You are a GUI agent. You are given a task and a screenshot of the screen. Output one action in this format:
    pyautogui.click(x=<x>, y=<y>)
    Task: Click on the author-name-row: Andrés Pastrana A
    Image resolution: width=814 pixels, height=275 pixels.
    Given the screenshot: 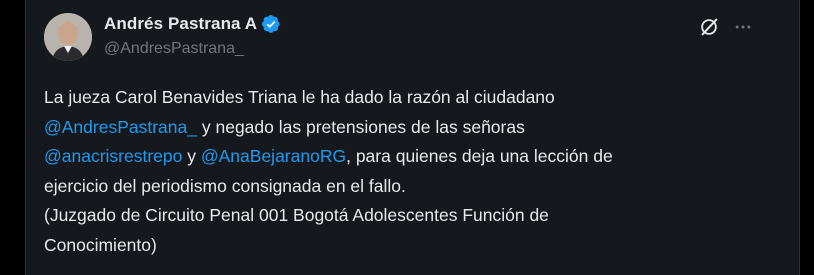 What is the action you would take?
    pyautogui.click(x=192, y=24)
    